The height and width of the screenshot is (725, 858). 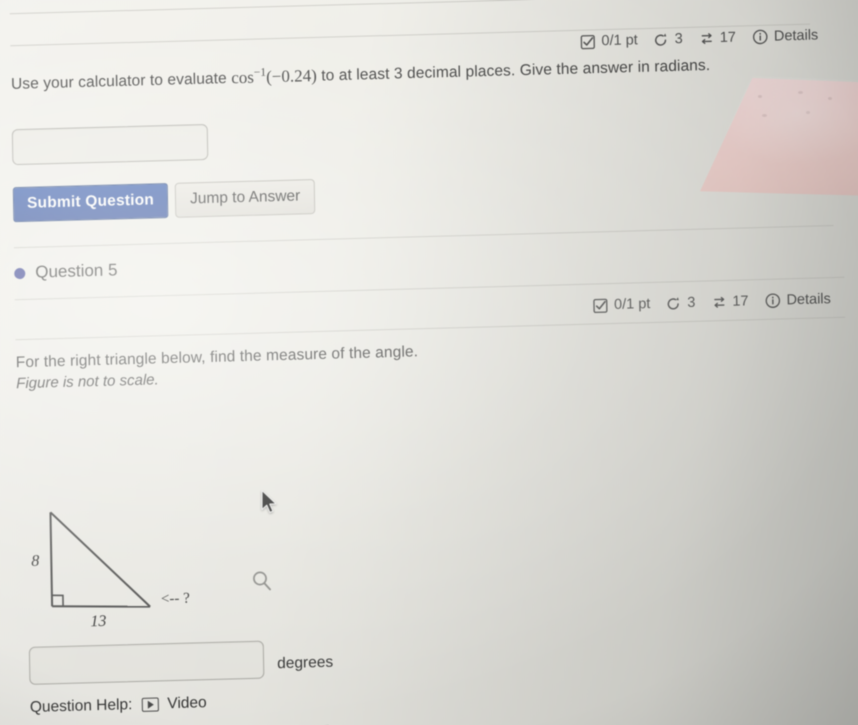 I want to click on question-4-answer-input, so click(x=110, y=144).